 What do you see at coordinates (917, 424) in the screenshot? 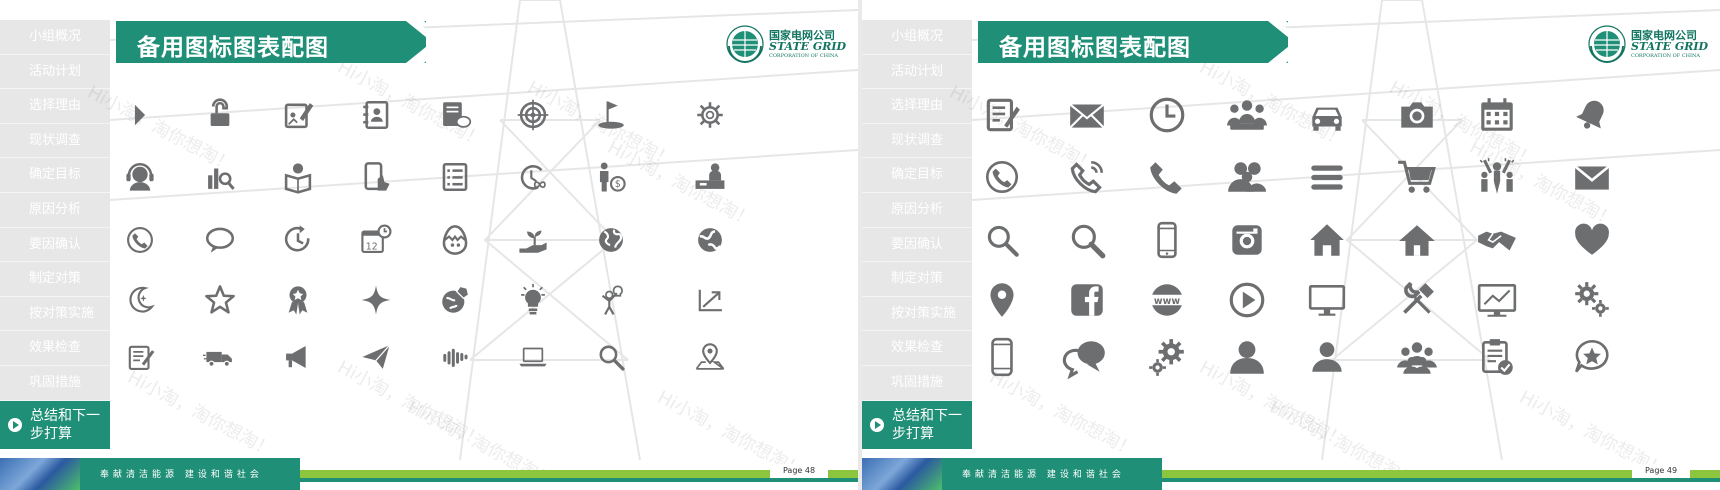
I see `sidebar-item-active: 总结和下一步打算` at bounding box center [917, 424].